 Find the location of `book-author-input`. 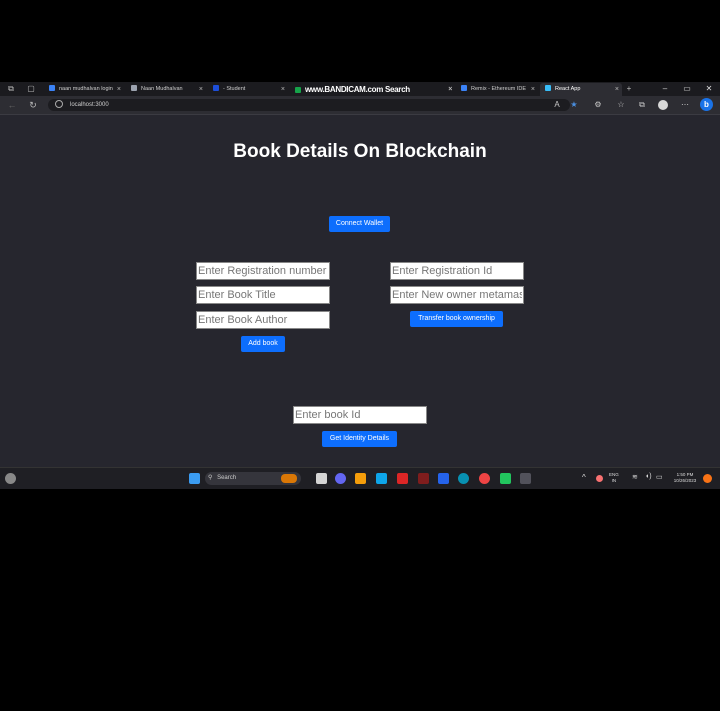

book-author-input is located at coordinates (263, 320).